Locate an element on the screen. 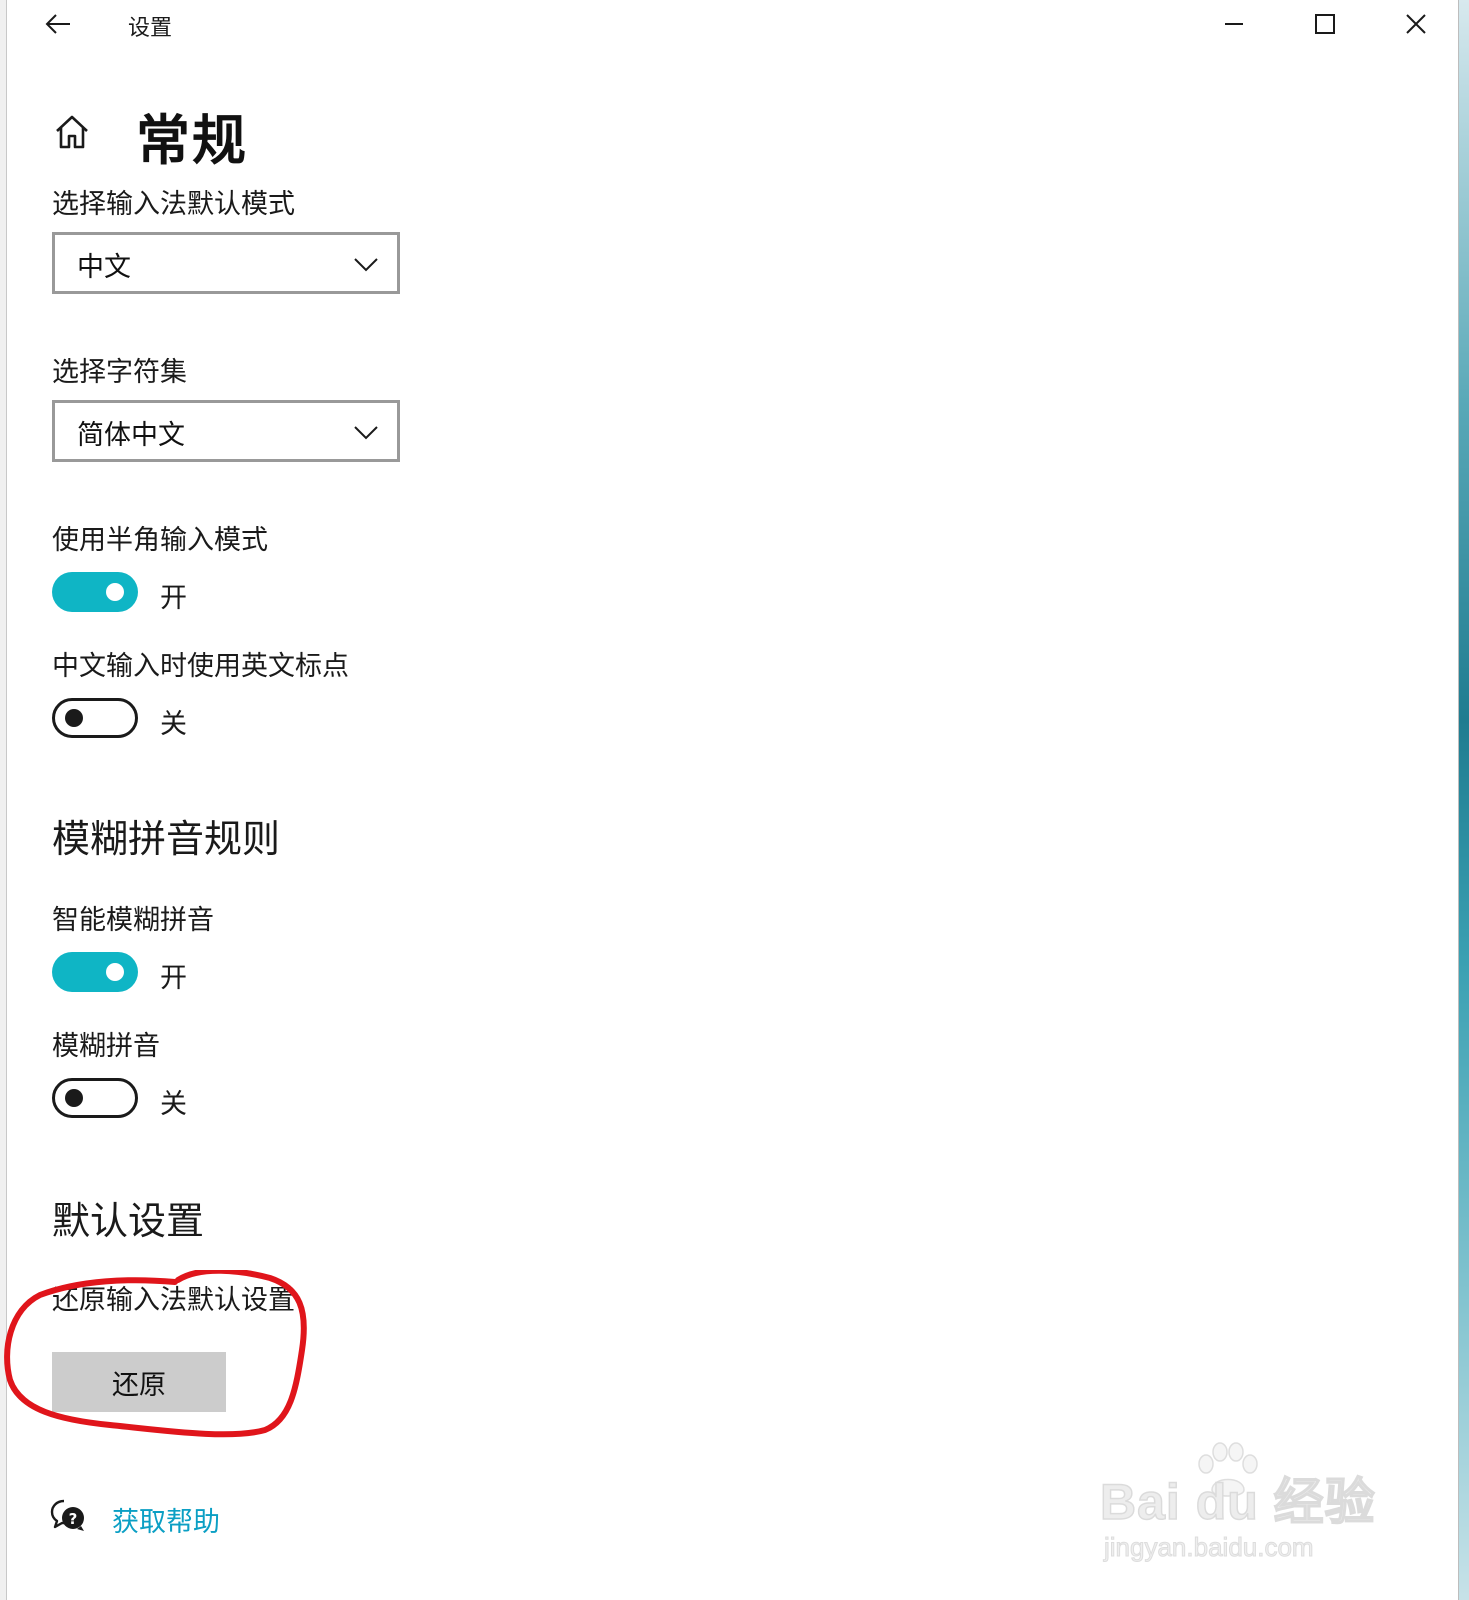 The width and height of the screenshot is (1469, 1600). minimize-button is located at coordinates (1234, 24).